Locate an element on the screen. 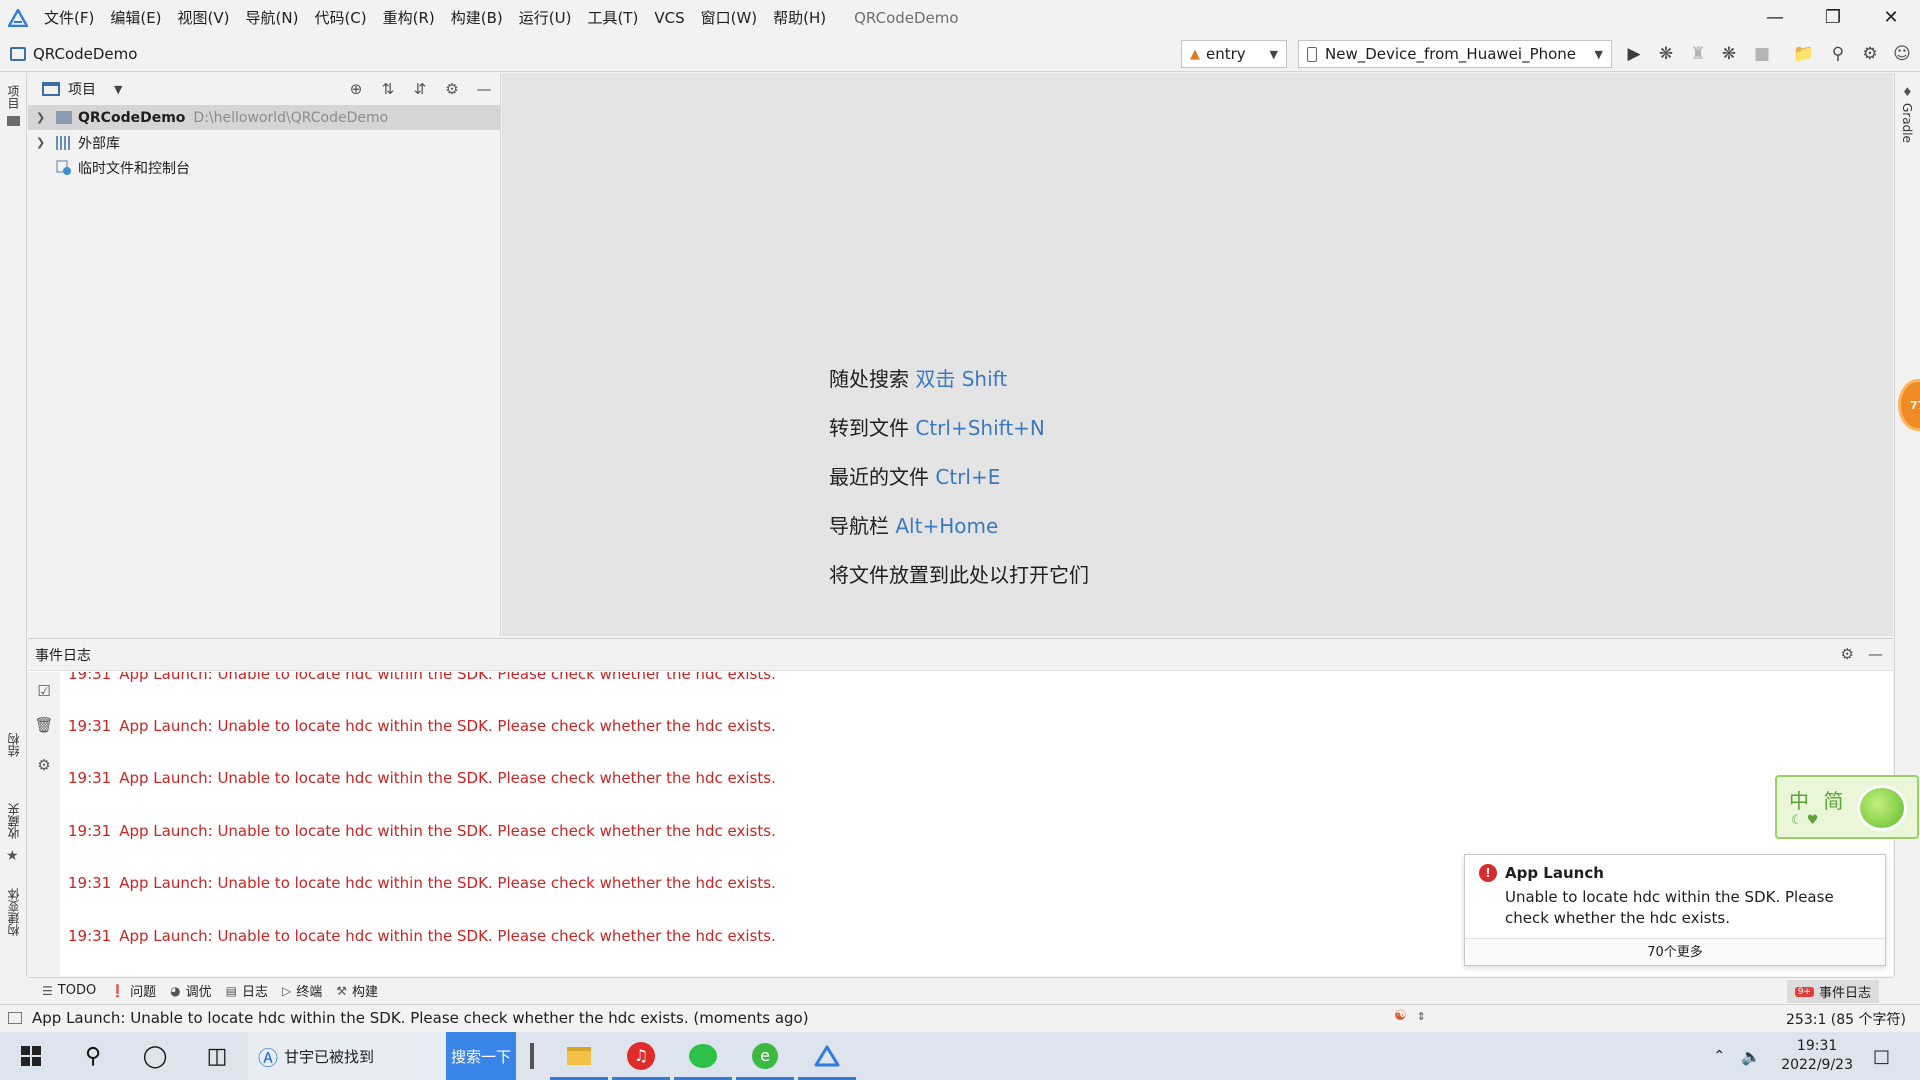  notification-more-link: 70个更多 is located at coordinates (1675, 951).